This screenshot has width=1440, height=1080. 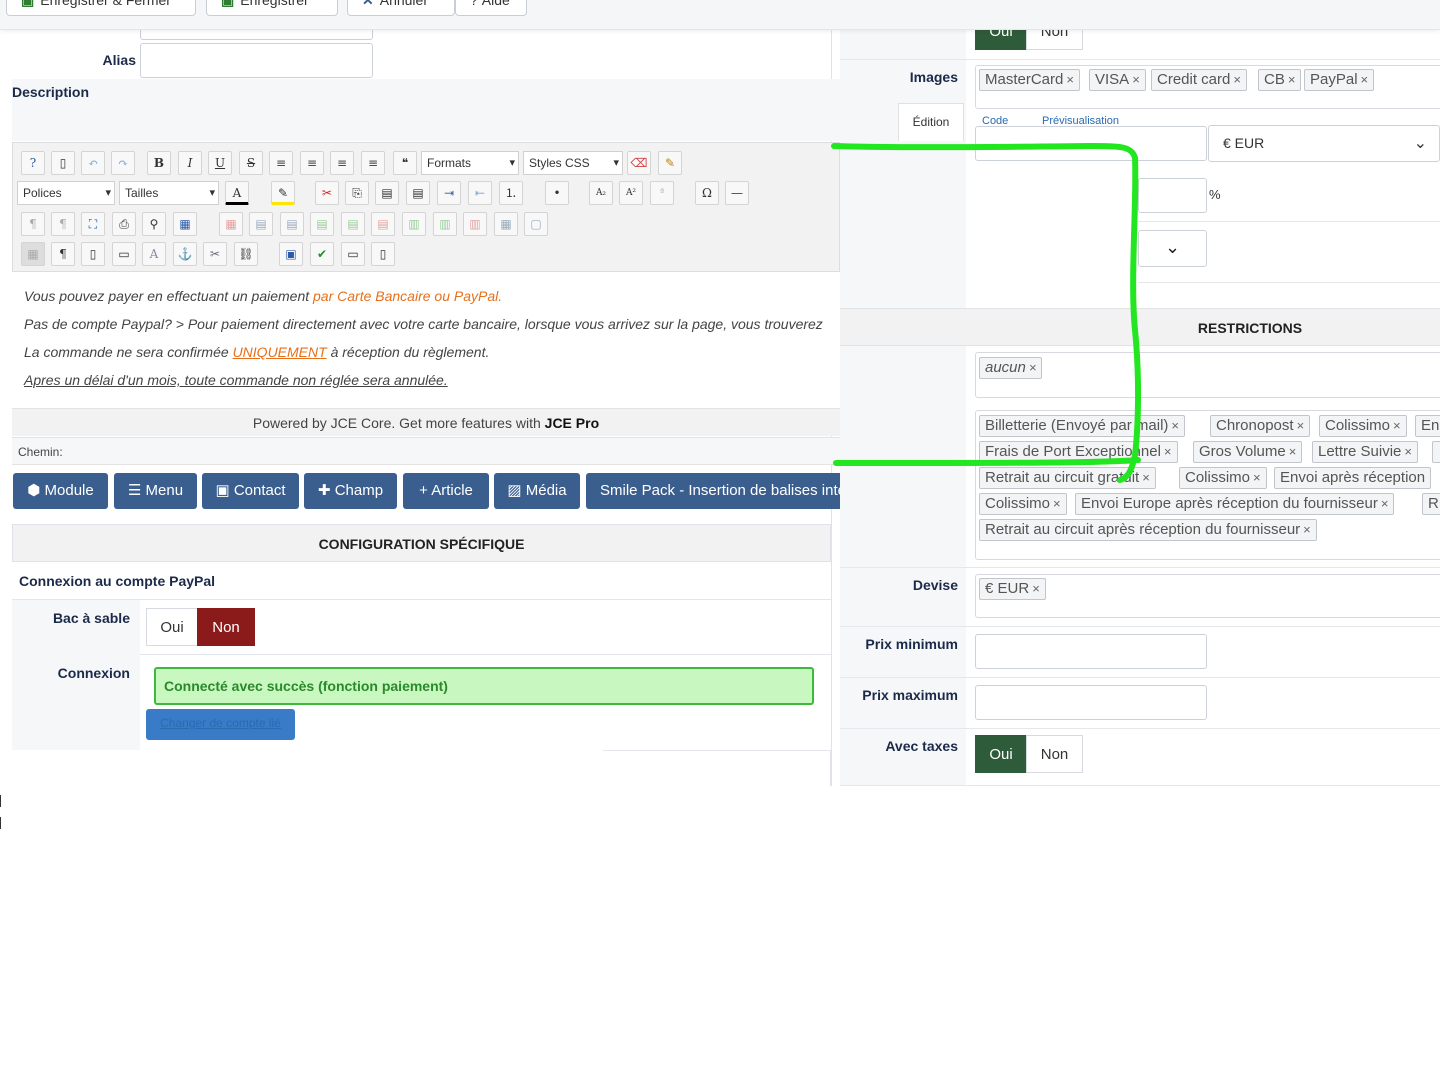 I want to click on article-button: + Article, so click(x=446, y=491).